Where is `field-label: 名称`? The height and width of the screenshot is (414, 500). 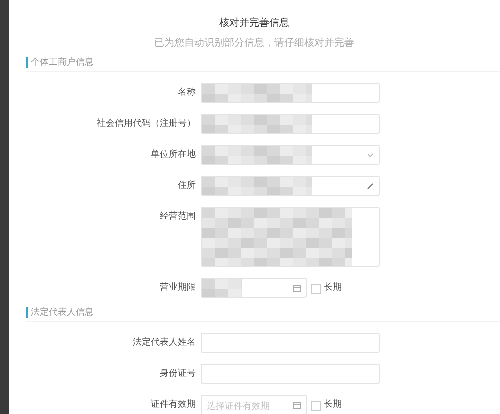 field-label: 名称 is located at coordinates (187, 93).